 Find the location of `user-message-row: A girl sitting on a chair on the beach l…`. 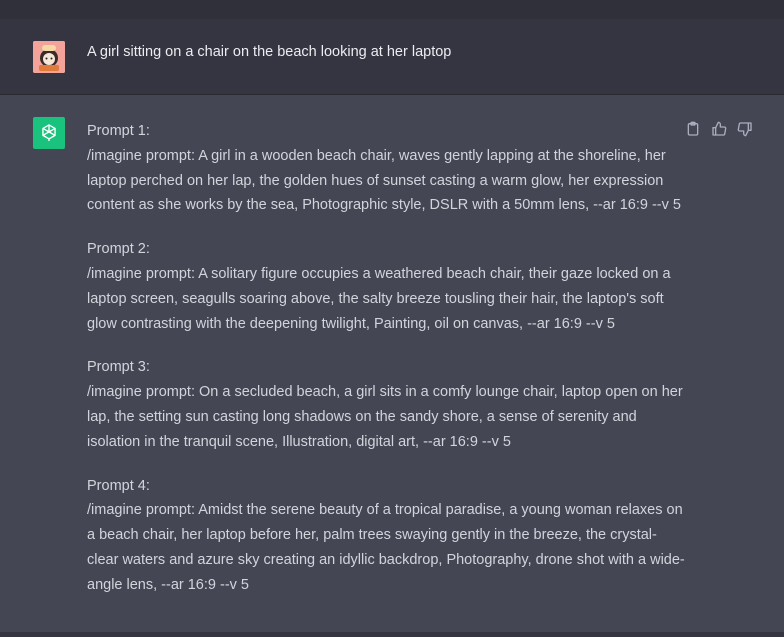

user-message-row: A girl sitting on a chair on the beach l… is located at coordinates (392, 57).